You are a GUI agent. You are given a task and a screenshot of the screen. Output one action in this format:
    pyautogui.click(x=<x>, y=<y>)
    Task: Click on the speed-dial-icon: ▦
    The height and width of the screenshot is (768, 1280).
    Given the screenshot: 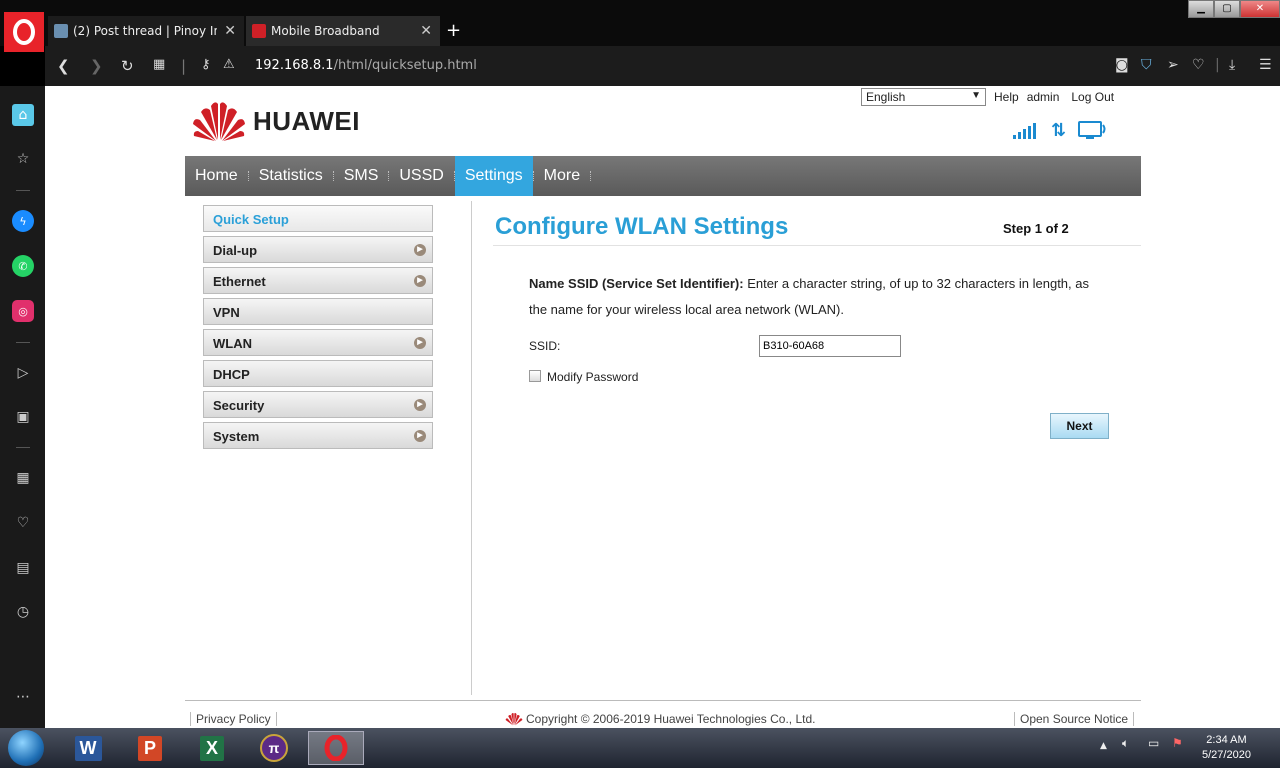 What is the action you would take?
    pyautogui.click(x=23, y=478)
    